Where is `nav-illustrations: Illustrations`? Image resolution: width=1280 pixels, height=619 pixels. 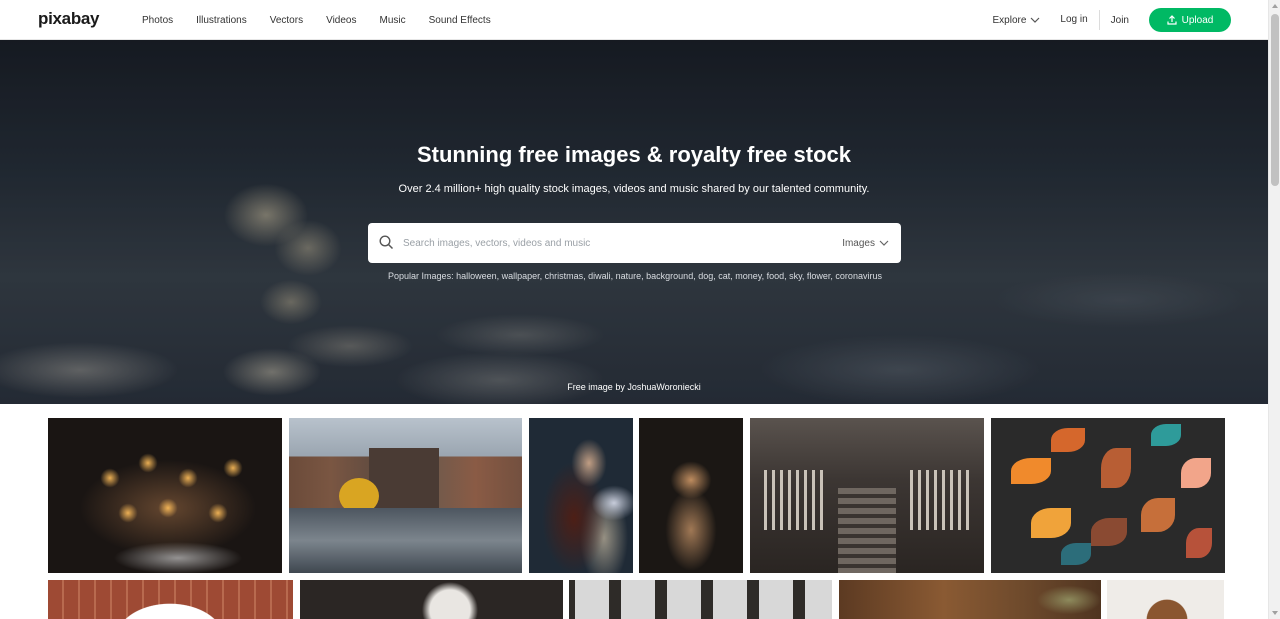
nav-illustrations: Illustrations is located at coordinates (221, 20).